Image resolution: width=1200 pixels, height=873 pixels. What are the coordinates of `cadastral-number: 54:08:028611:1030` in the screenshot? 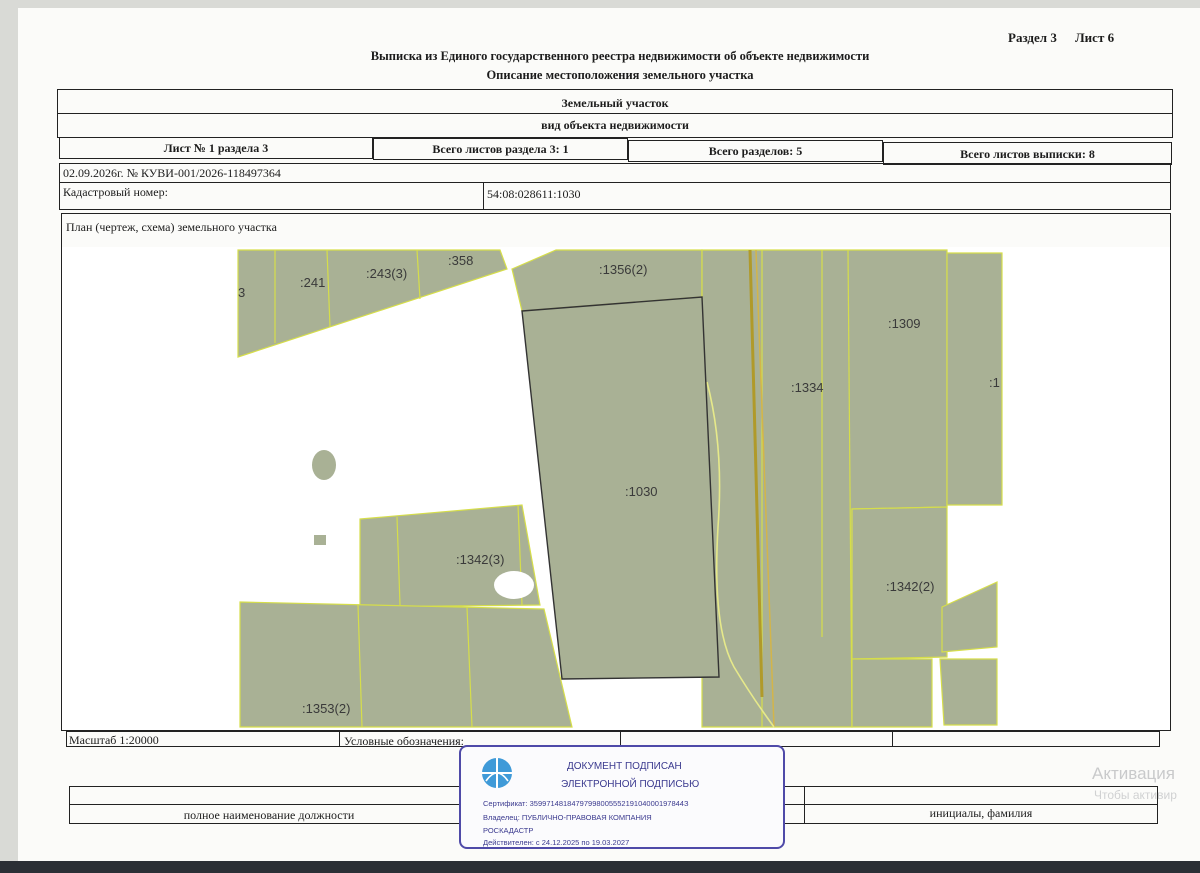 It's located at (534, 194).